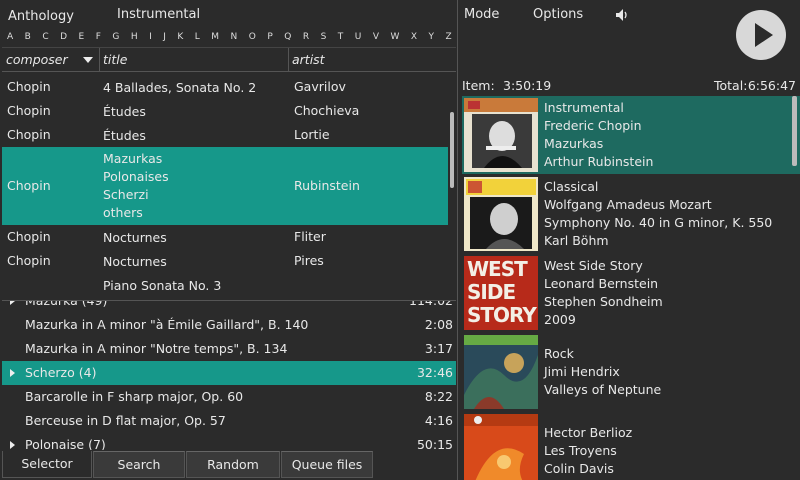 This screenshot has height=480, width=800. I want to click on anthology-label: Anthology, so click(41, 16).